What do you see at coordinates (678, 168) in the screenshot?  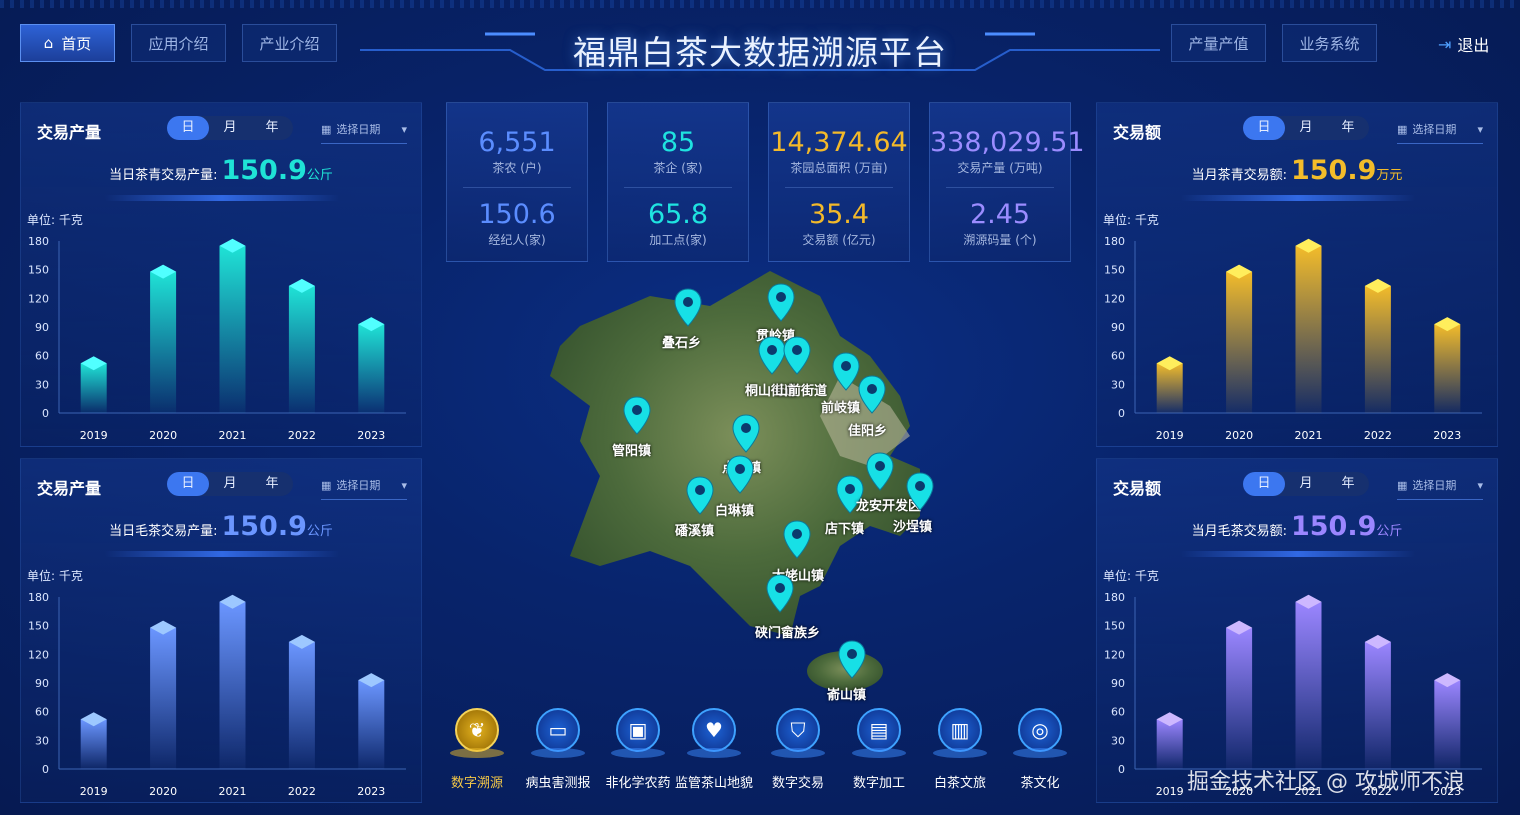 I see `stat-top-label: 茶企 (家)` at bounding box center [678, 168].